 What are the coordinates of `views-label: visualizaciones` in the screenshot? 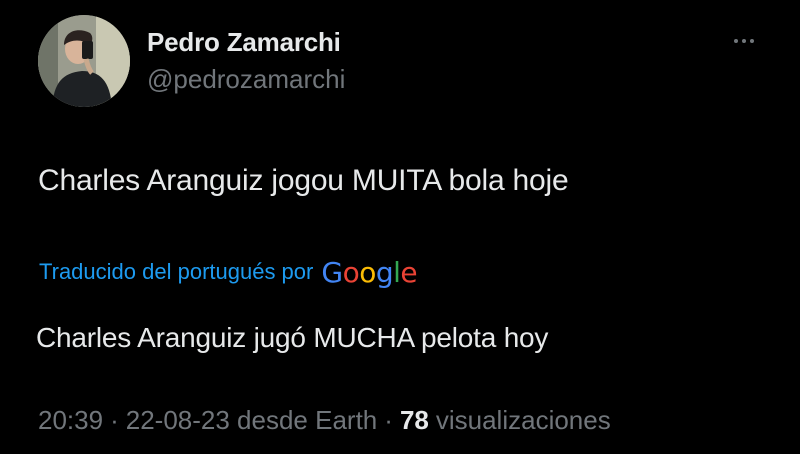 It's located at (523, 420).